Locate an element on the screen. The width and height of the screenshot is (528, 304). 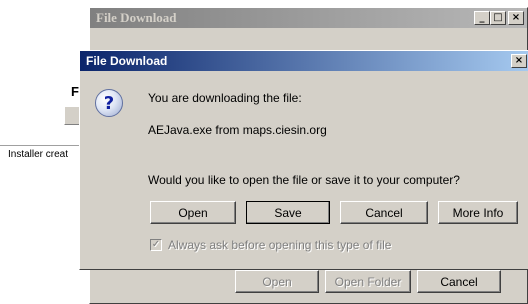
file-name-text: AEJava.exe from maps.ciesin.org is located at coordinates (237, 130).